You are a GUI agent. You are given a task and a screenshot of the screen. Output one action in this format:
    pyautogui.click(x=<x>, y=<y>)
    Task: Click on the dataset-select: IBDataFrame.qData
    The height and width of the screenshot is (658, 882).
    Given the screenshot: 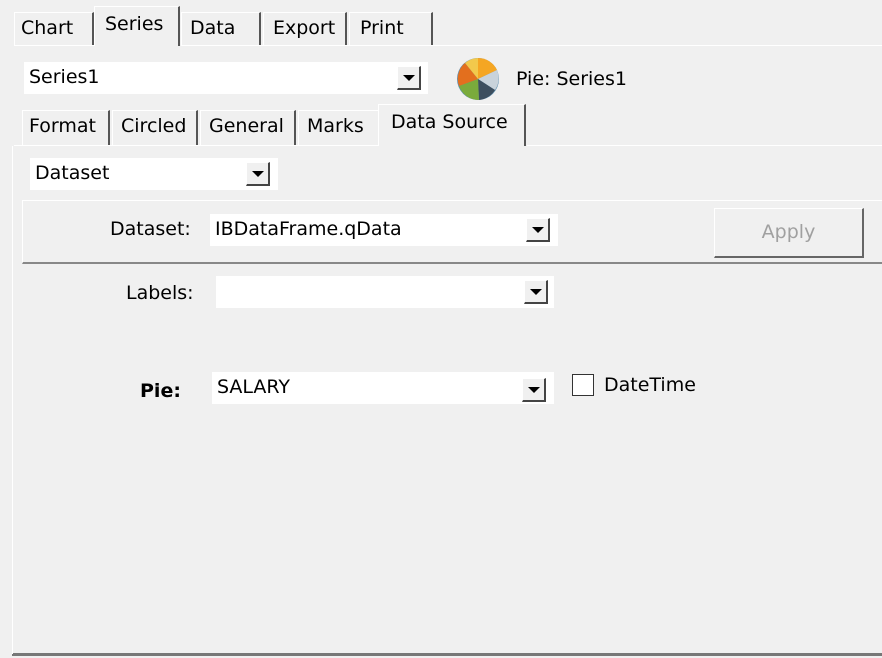 What is the action you would take?
    pyautogui.click(x=384, y=230)
    